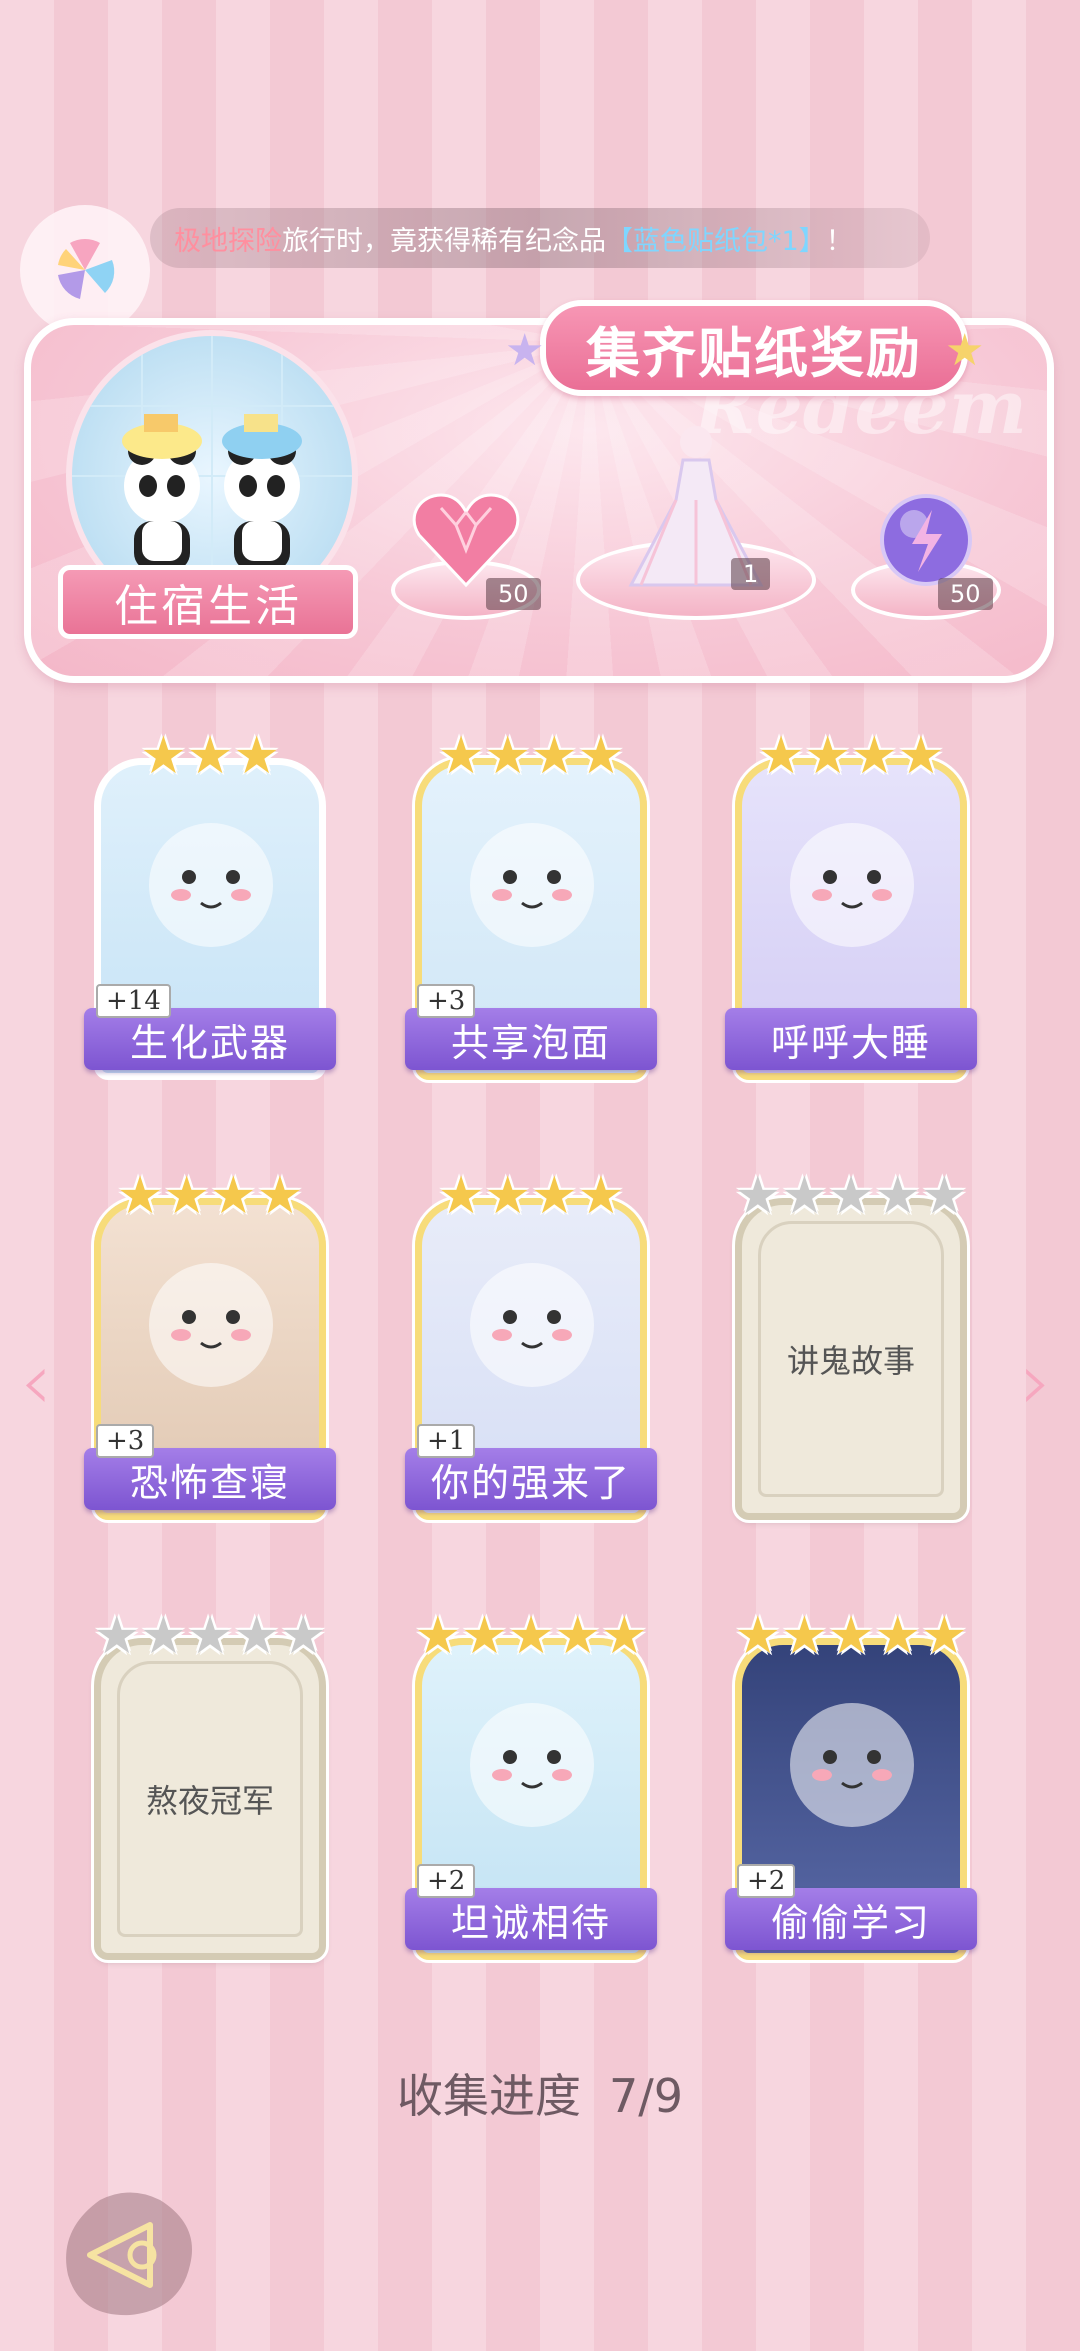 Image resolution: width=1080 pixels, height=2351 pixels. Describe the element at coordinates (85, 270) in the screenshot. I see `app-logo-icon` at that location.